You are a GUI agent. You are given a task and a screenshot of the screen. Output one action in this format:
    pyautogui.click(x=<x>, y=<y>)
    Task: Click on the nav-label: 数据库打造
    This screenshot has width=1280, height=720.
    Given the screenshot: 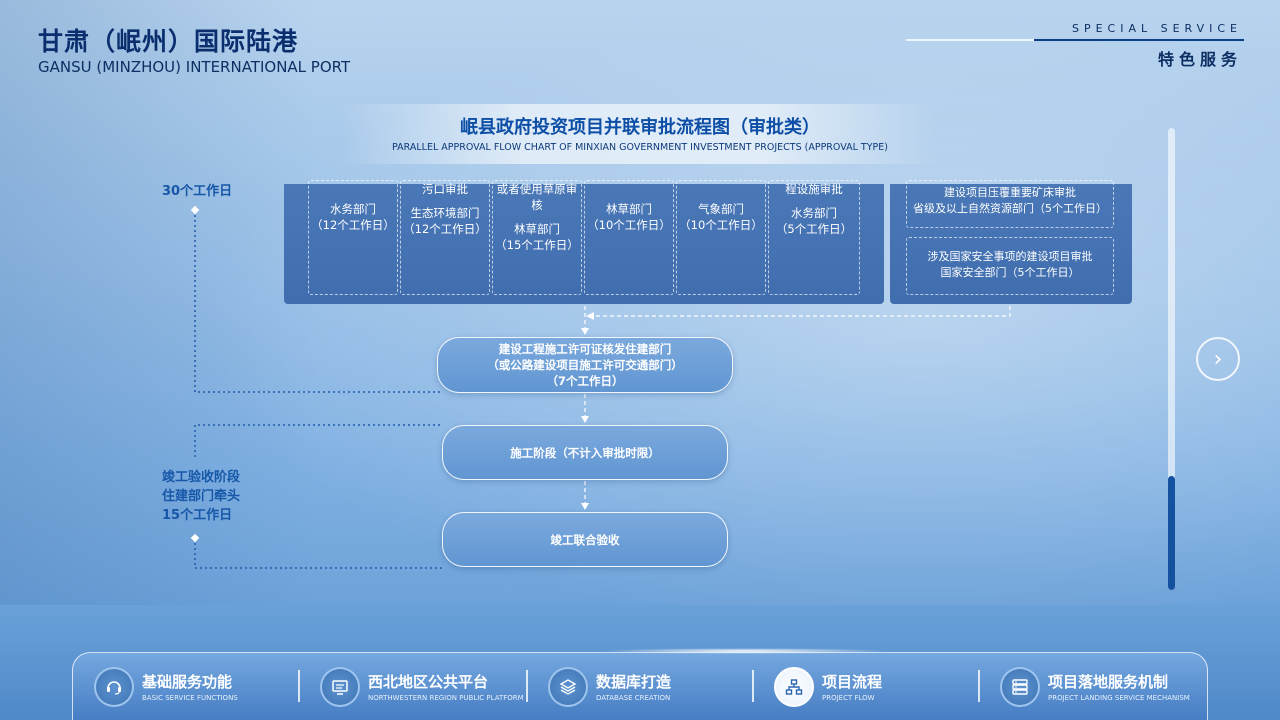 What is the action you would take?
    pyautogui.click(x=634, y=682)
    